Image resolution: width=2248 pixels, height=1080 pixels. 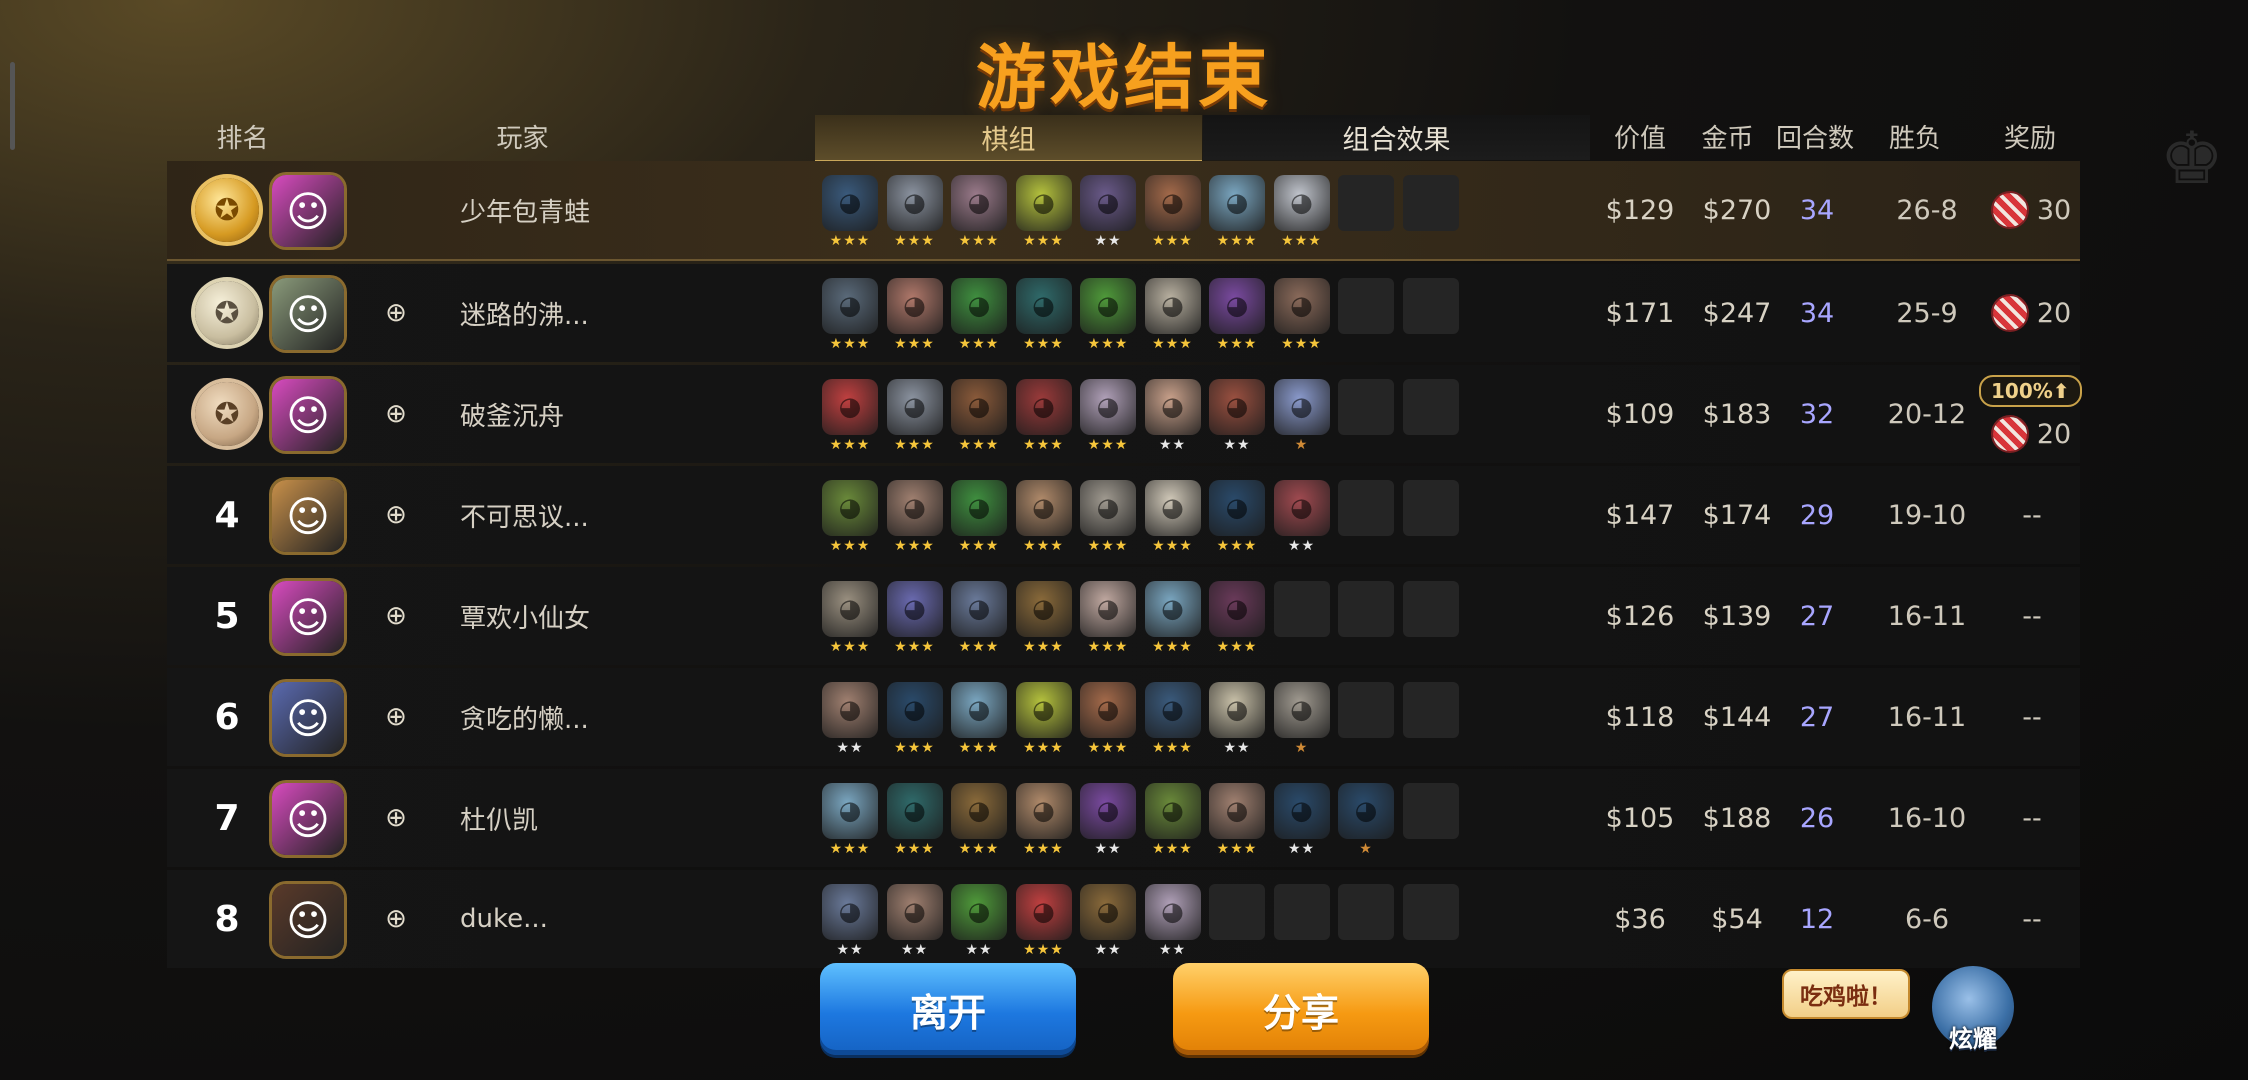 What do you see at coordinates (948, 1009) in the screenshot?
I see `leave-button: 离开` at bounding box center [948, 1009].